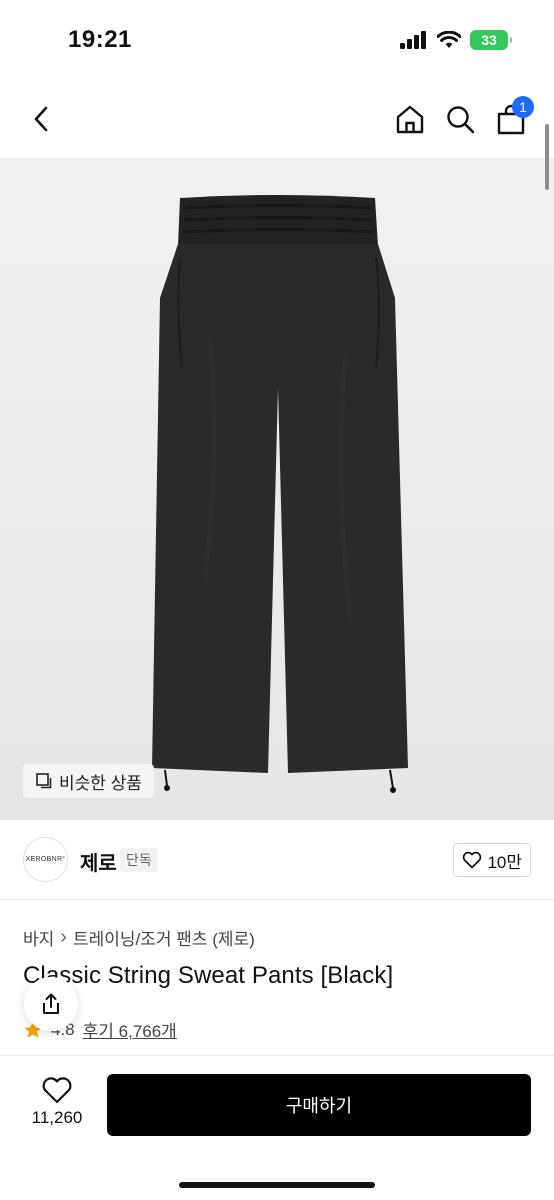  Describe the element at coordinates (38, 937) in the screenshot. I see `breadcrumb-category: 바지` at that location.